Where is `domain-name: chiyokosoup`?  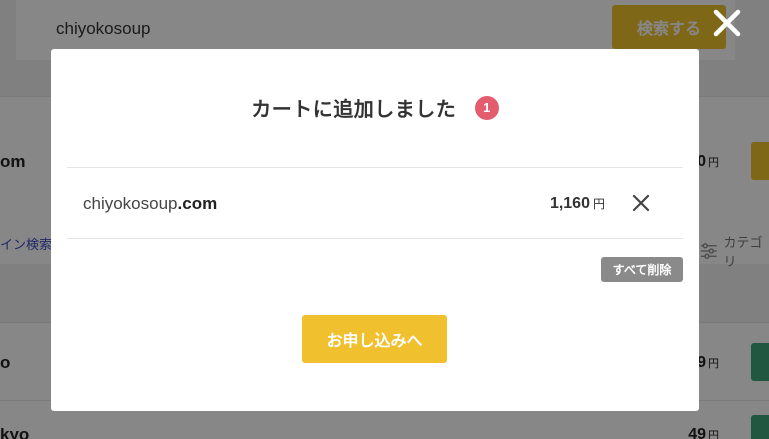 domain-name: chiyokosoup is located at coordinates (130, 203).